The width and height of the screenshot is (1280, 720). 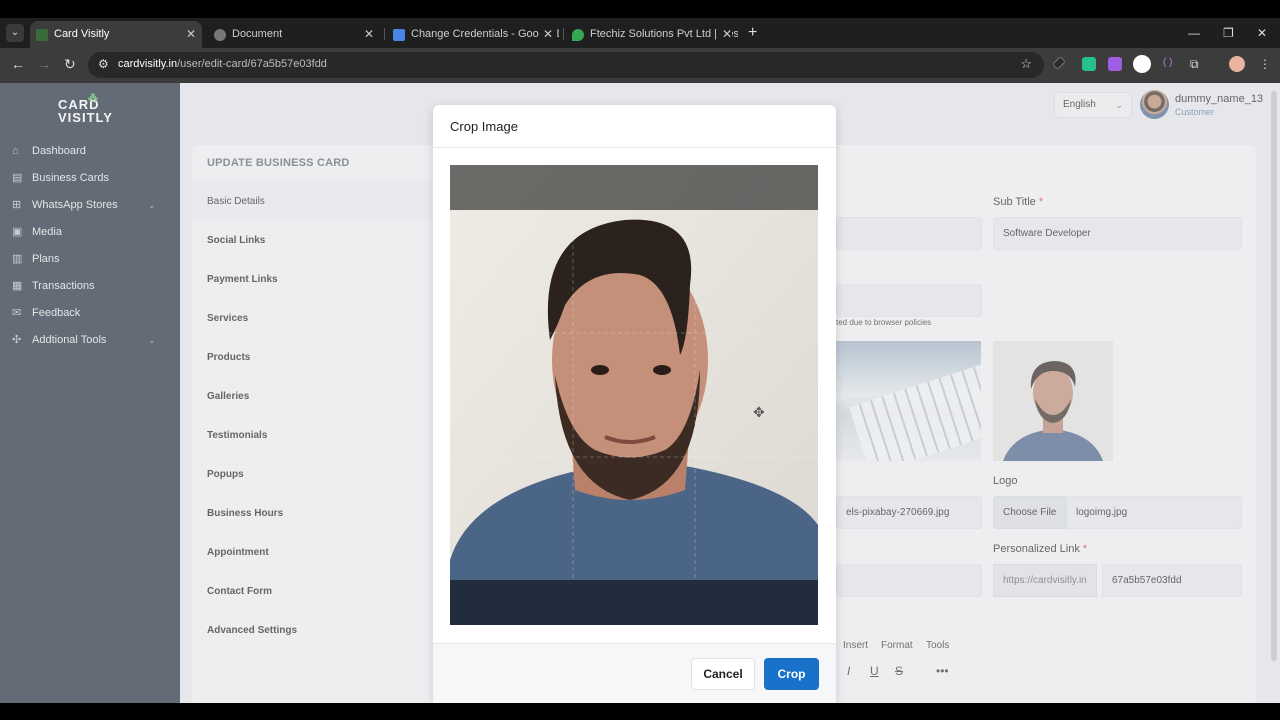 I want to click on card-visitly-favicon, so click(x=42, y=35).